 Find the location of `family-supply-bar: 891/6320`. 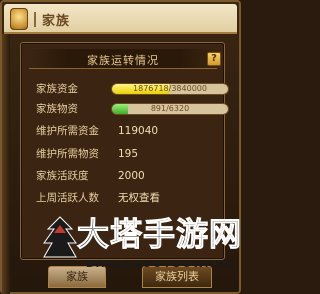

family-supply-bar: 891/6320 is located at coordinates (170, 109).